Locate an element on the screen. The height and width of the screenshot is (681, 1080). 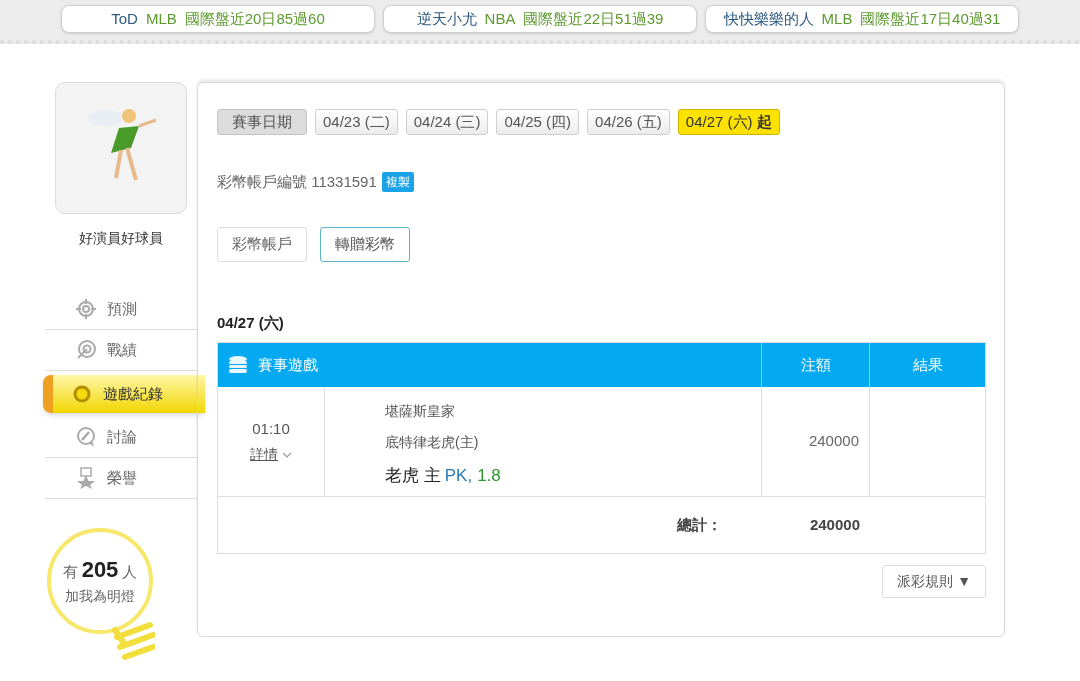
odds-text: 1.8 is located at coordinates (489, 476).